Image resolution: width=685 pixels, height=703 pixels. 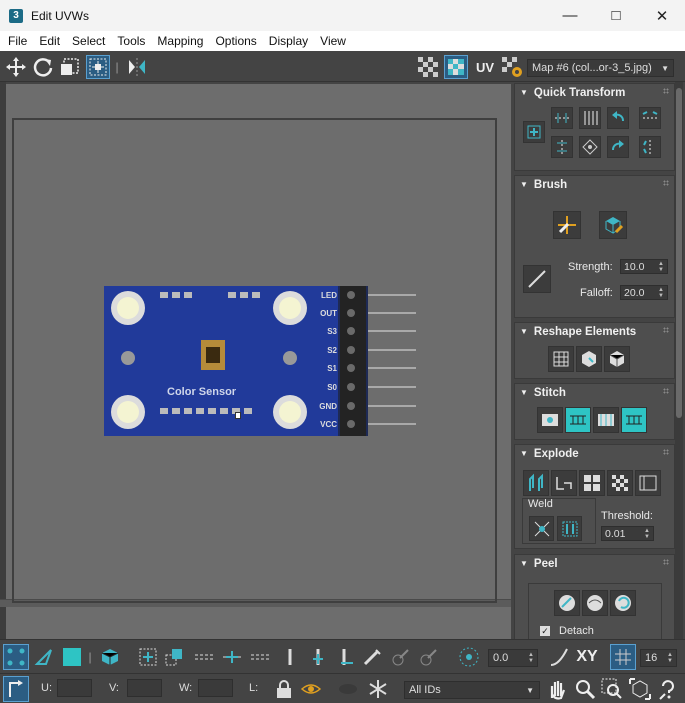 I want to click on reset-peel-icon, so click(x=623, y=603).